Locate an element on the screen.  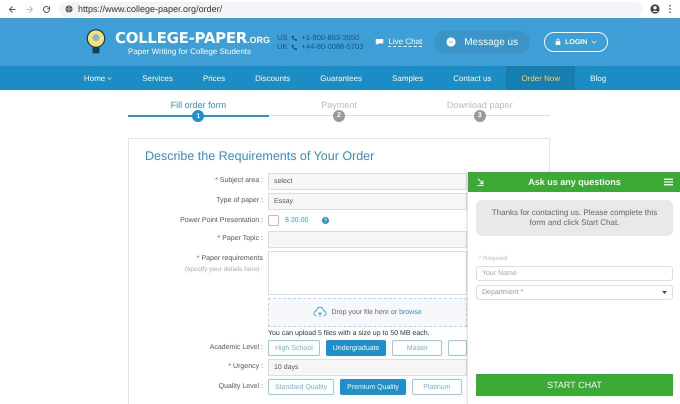
nav-item: Contact us is located at coordinates (472, 78).